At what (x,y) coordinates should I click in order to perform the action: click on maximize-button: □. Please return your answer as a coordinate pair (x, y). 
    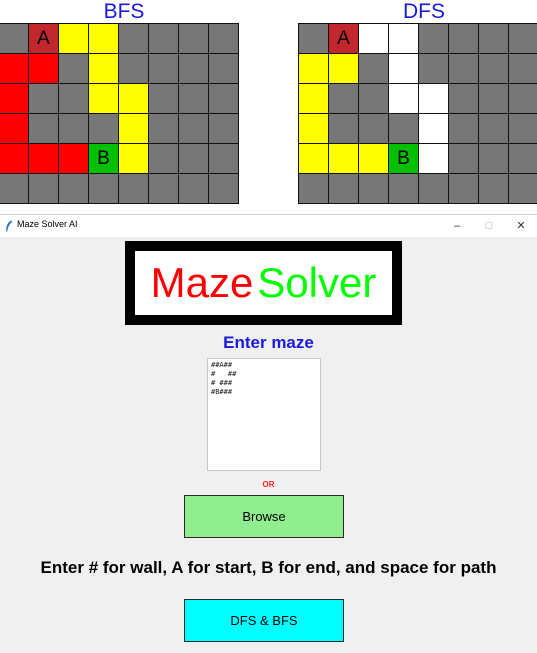
    Looking at the image, I should click on (489, 226).